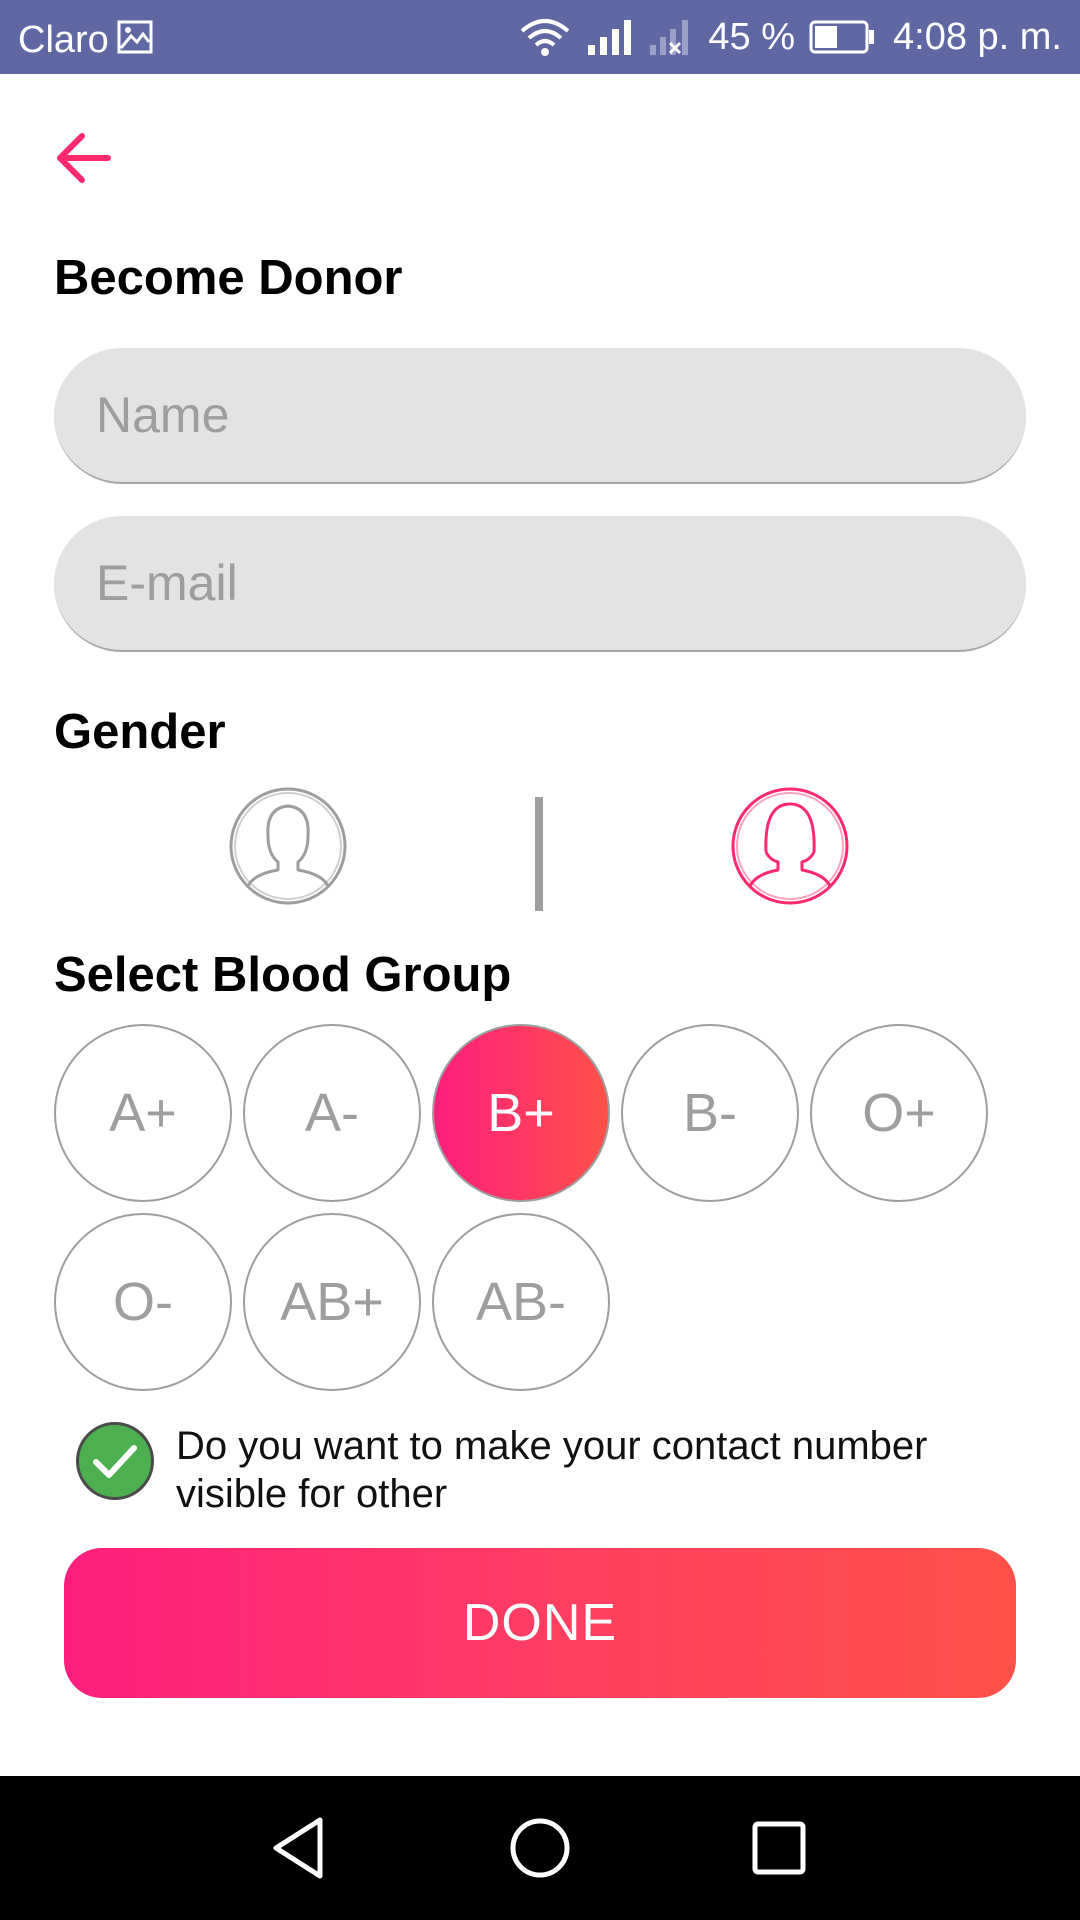 The image size is (1080, 1920). I want to click on email-input, so click(540, 584).